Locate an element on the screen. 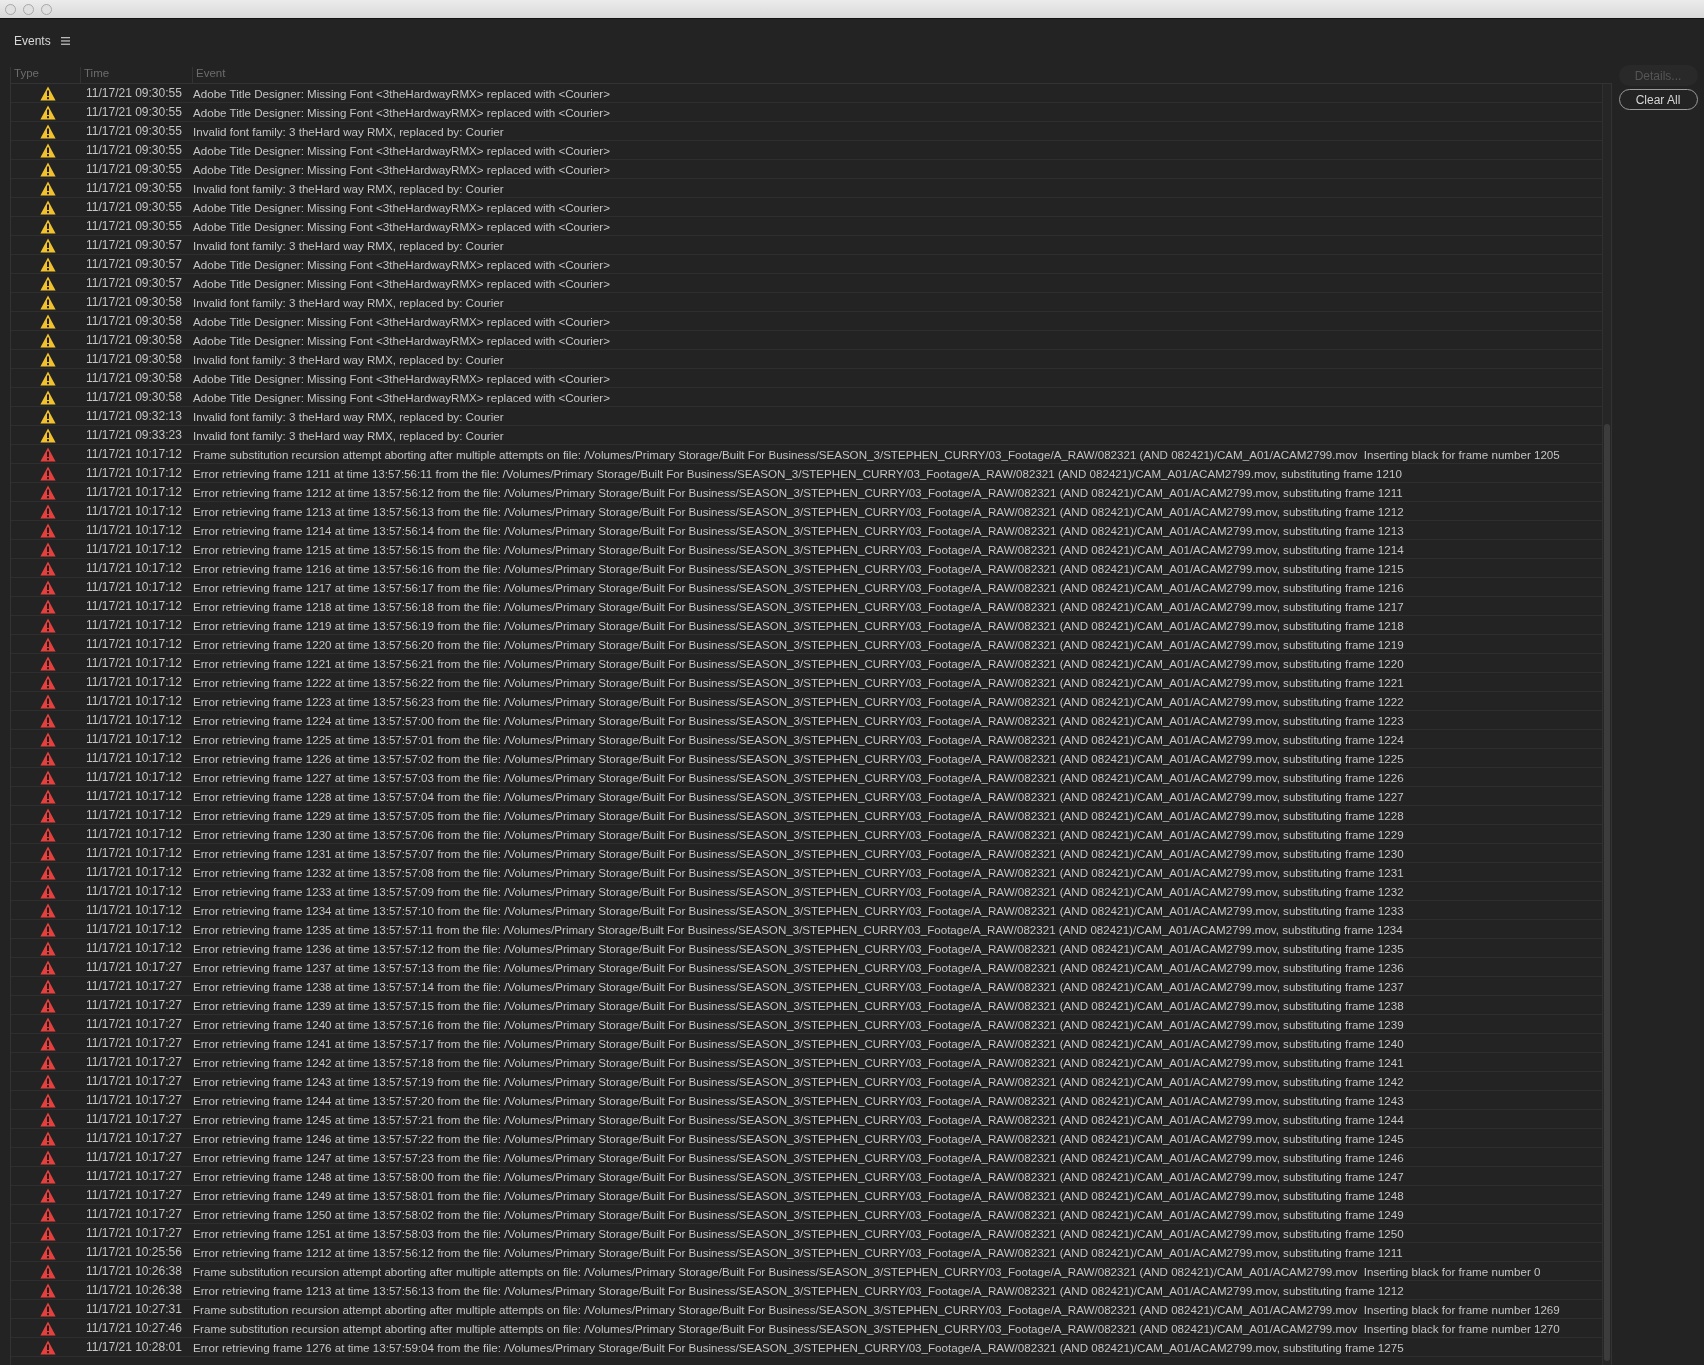 Image resolution: width=1704 pixels, height=1365 pixels. event-cell: Error retrieving frame 1219 at time 13:57:56:19 from the file: /Volumes/Primary Storage/Built For Business/SEASON_3/STEPHEN_CURRY/03_Footage/A_RAW/082321 (AND 082421)/CAM_A01/ACAM2799.mov, substituting frame 1218 is located at coordinates (798, 625).